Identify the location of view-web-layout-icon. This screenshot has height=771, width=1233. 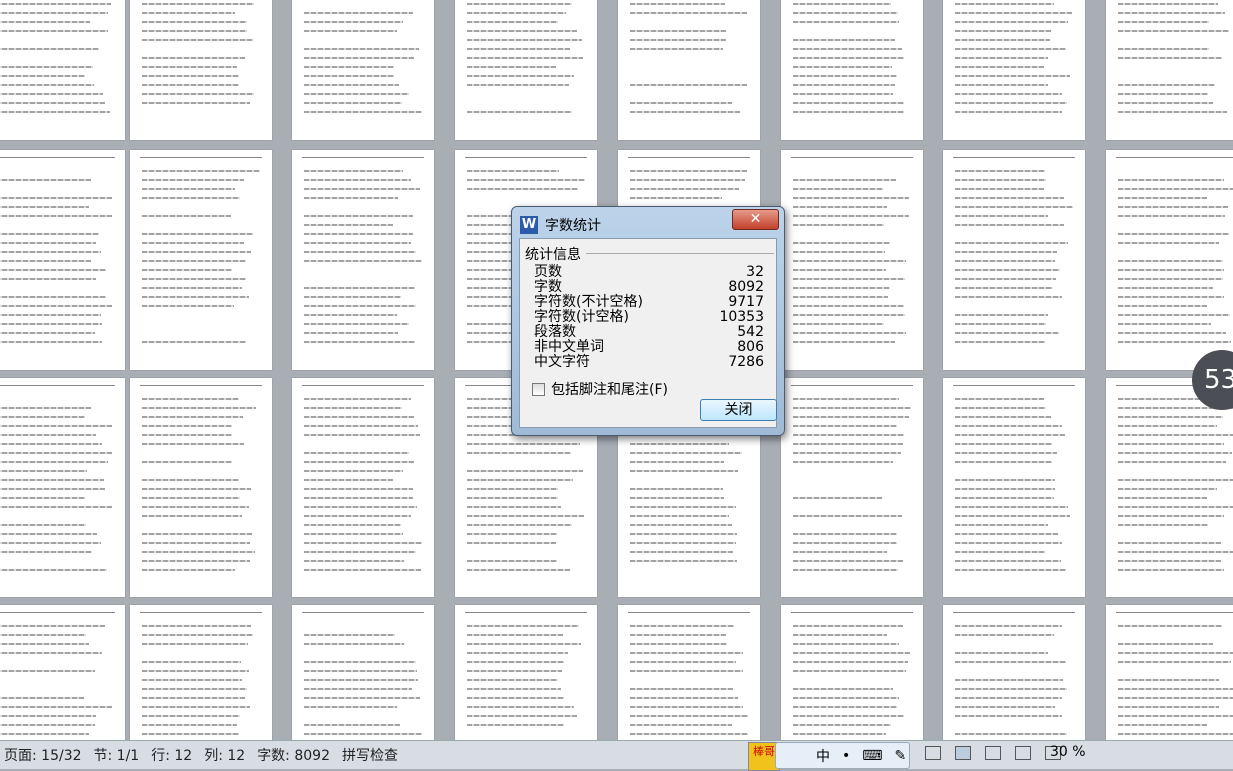
(993, 753).